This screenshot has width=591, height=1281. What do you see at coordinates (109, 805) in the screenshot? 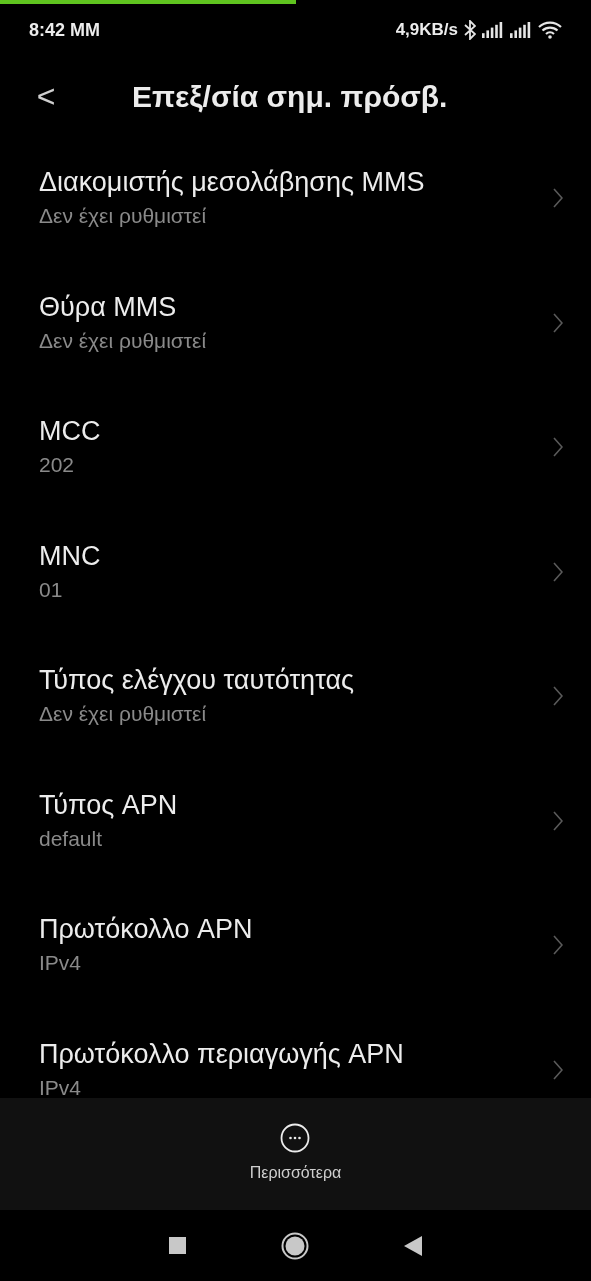
I see `row-title: Τύπος APN` at bounding box center [109, 805].